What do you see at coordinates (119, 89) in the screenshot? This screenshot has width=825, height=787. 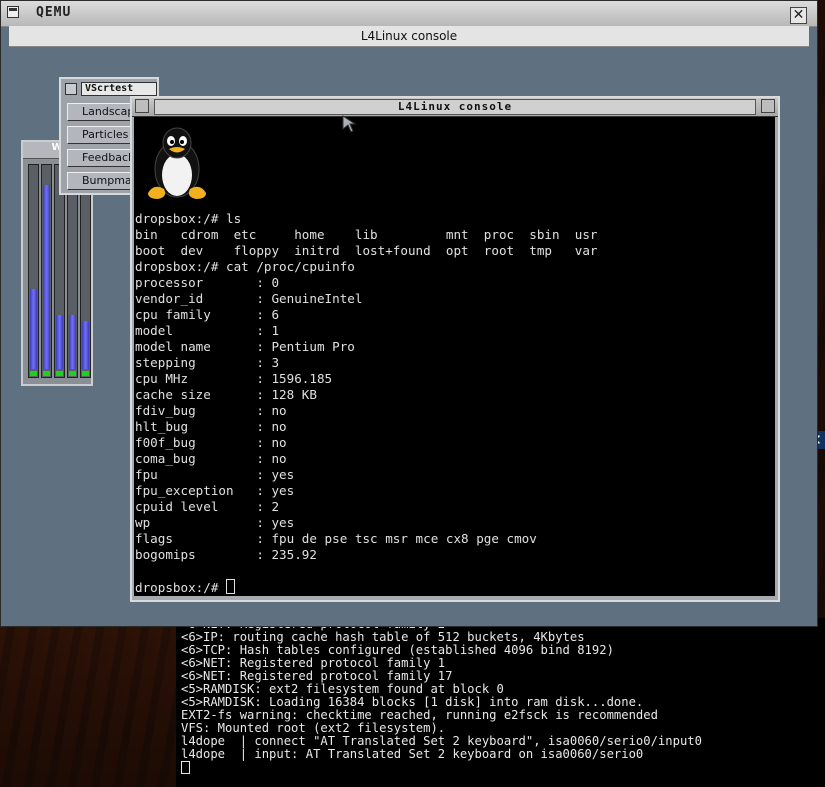 I see `vscrtest-title: VScrtest` at bounding box center [119, 89].